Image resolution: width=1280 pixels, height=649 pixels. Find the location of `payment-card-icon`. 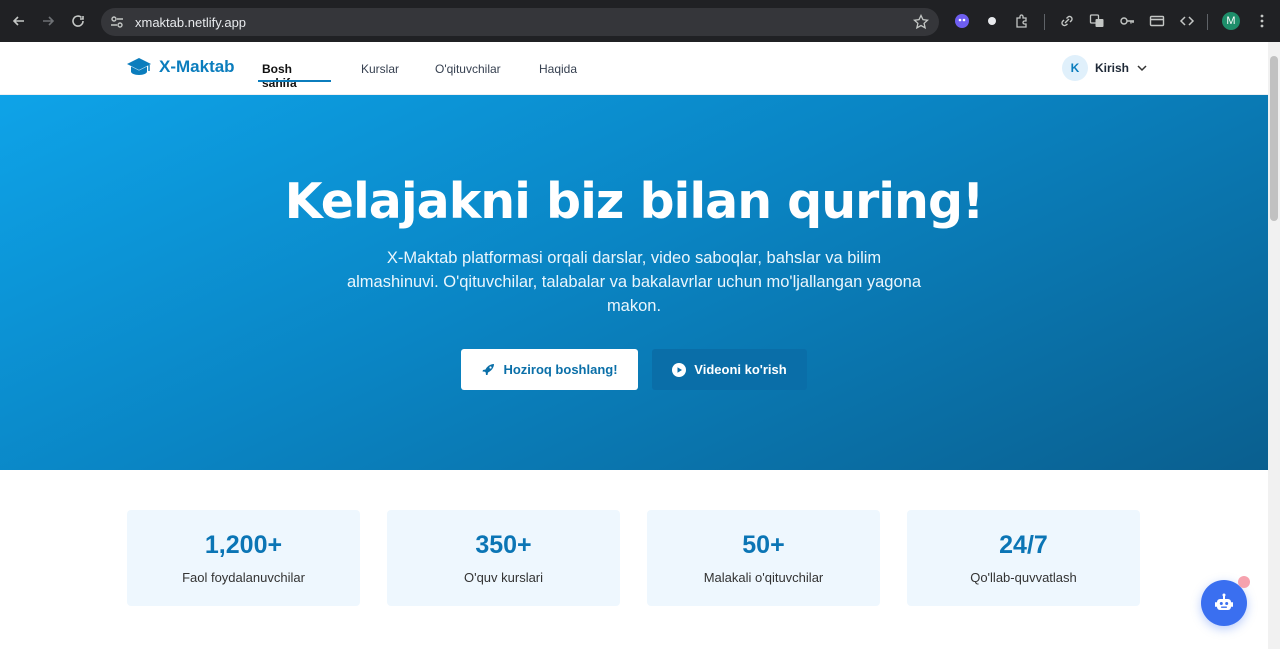

payment-card-icon is located at coordinates (1157, 21).